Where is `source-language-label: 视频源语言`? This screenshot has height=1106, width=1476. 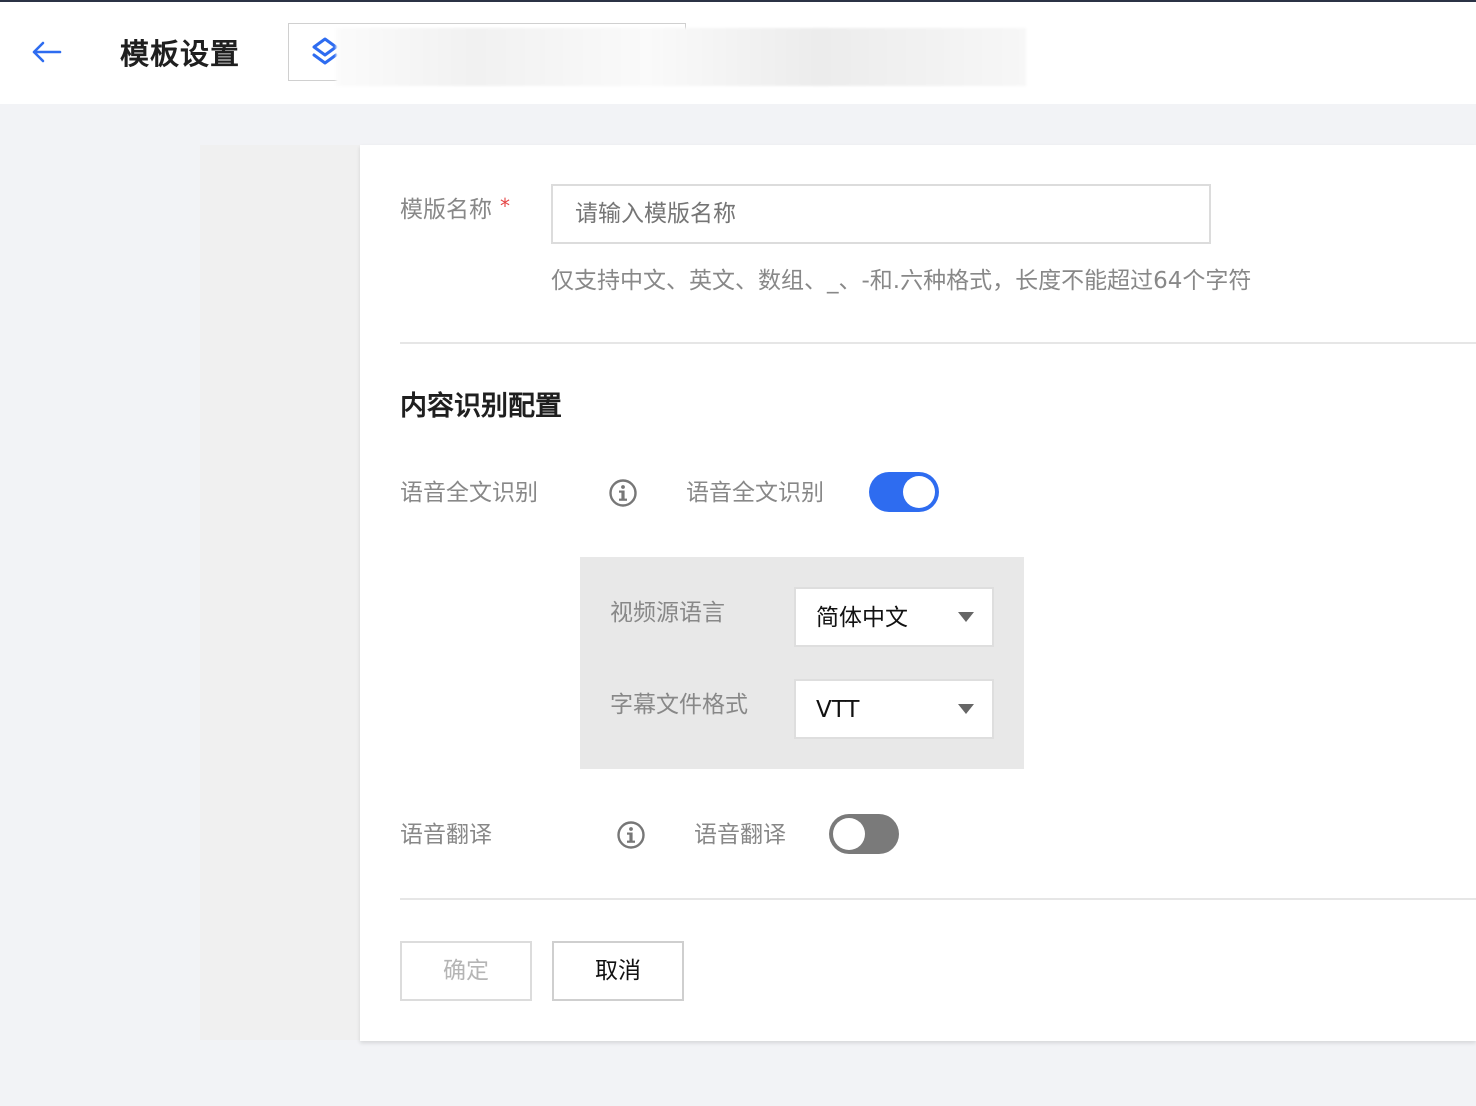 source-language-label: 视频源语言 is located at coordinates (667, 613).